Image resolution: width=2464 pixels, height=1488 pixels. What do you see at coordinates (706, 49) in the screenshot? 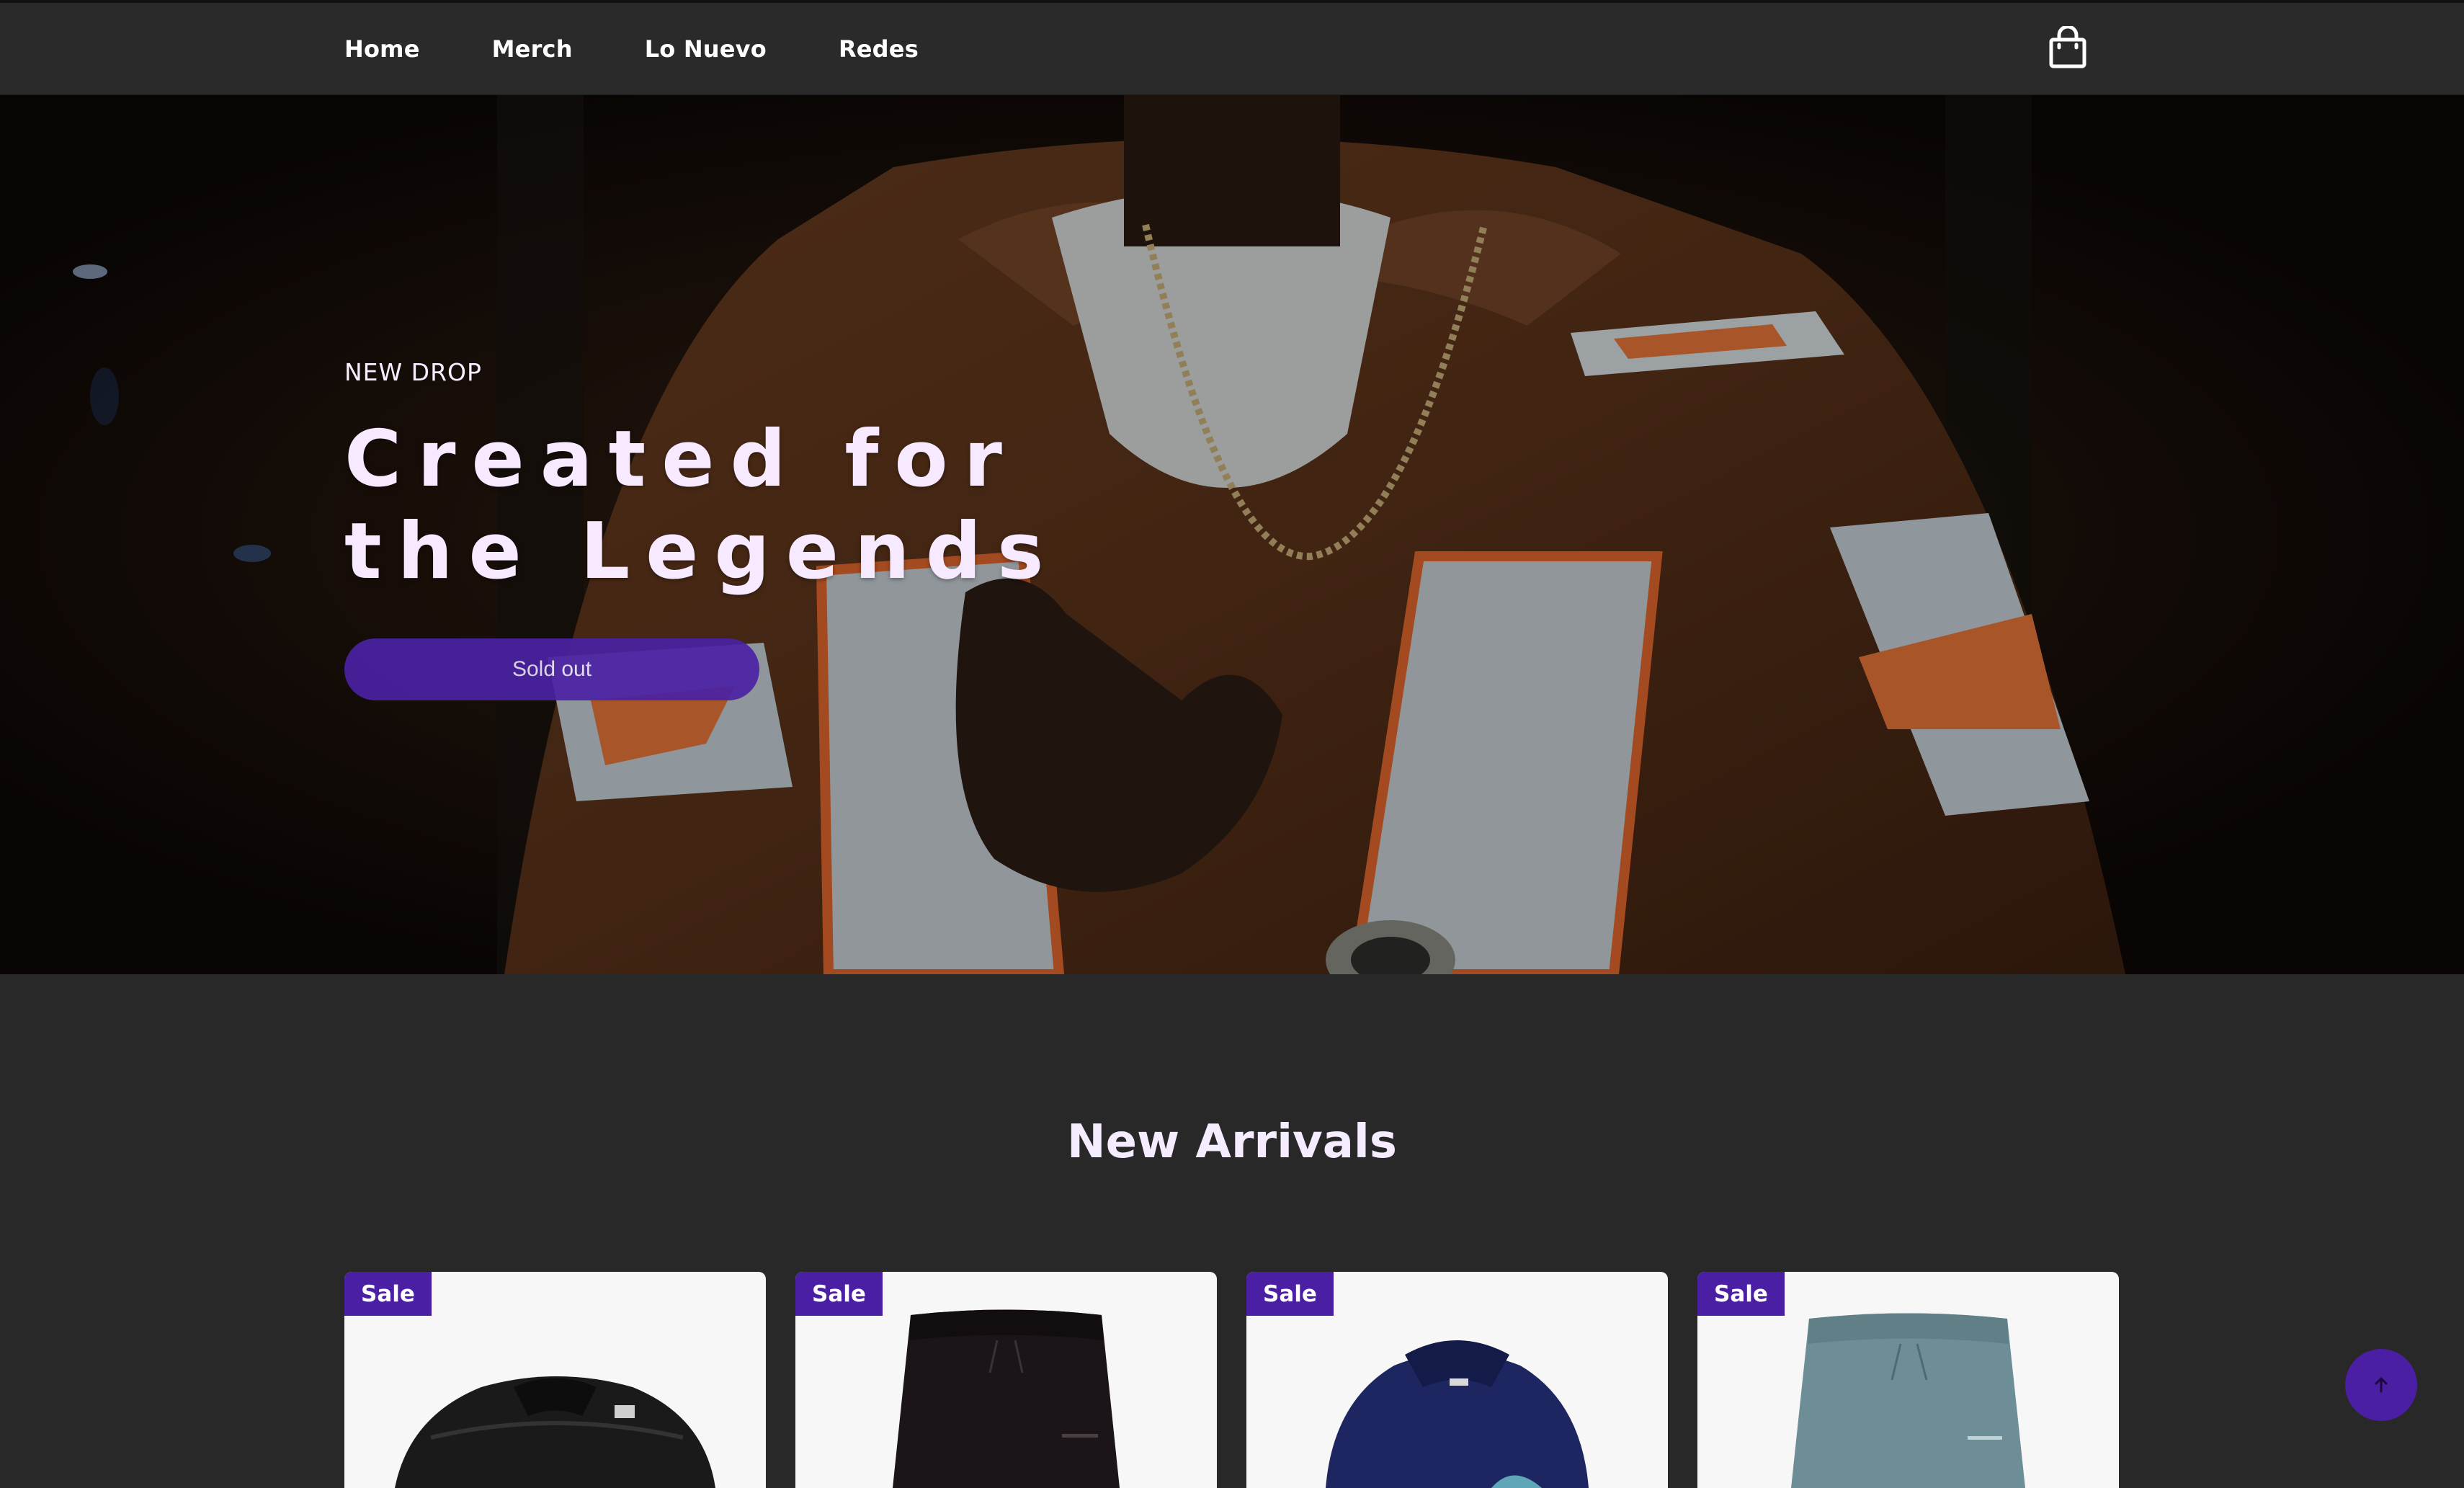
I see `nav-link-lo-nuevo: Lo Nuevo` at bounding box center [706, 49].